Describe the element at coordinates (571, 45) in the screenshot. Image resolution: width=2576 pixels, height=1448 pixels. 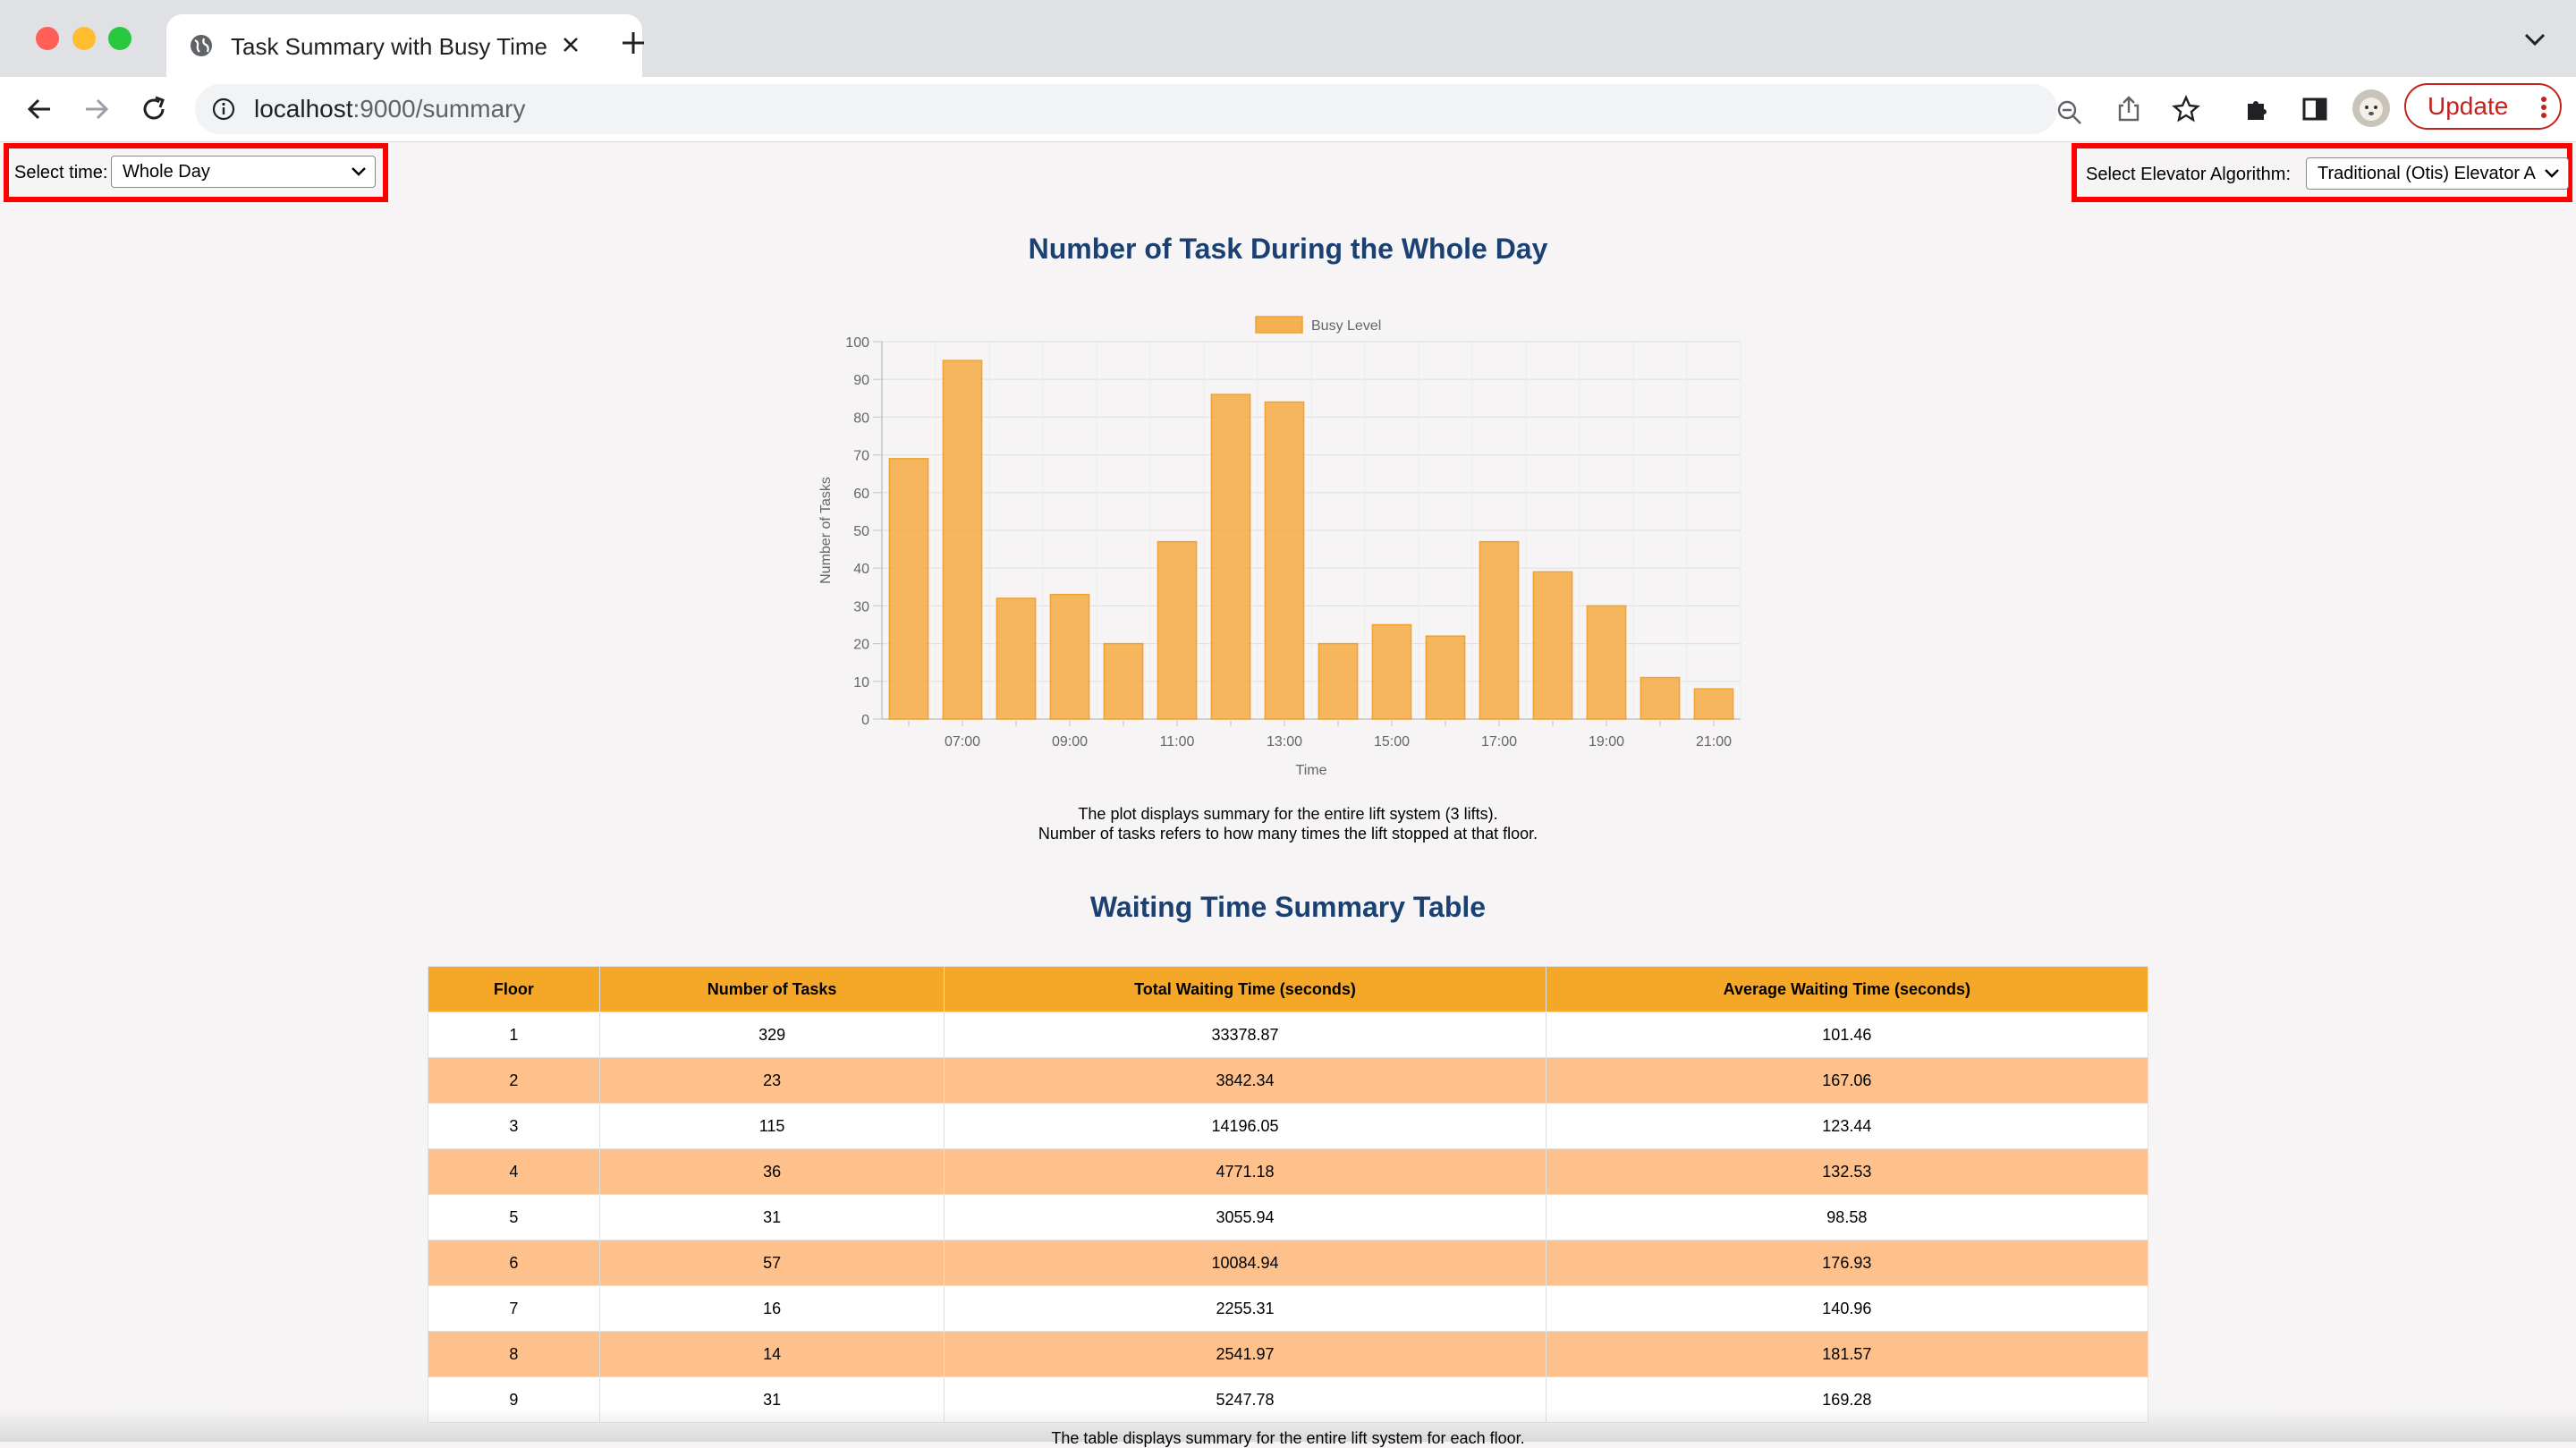
I see `close-icon` at that location.